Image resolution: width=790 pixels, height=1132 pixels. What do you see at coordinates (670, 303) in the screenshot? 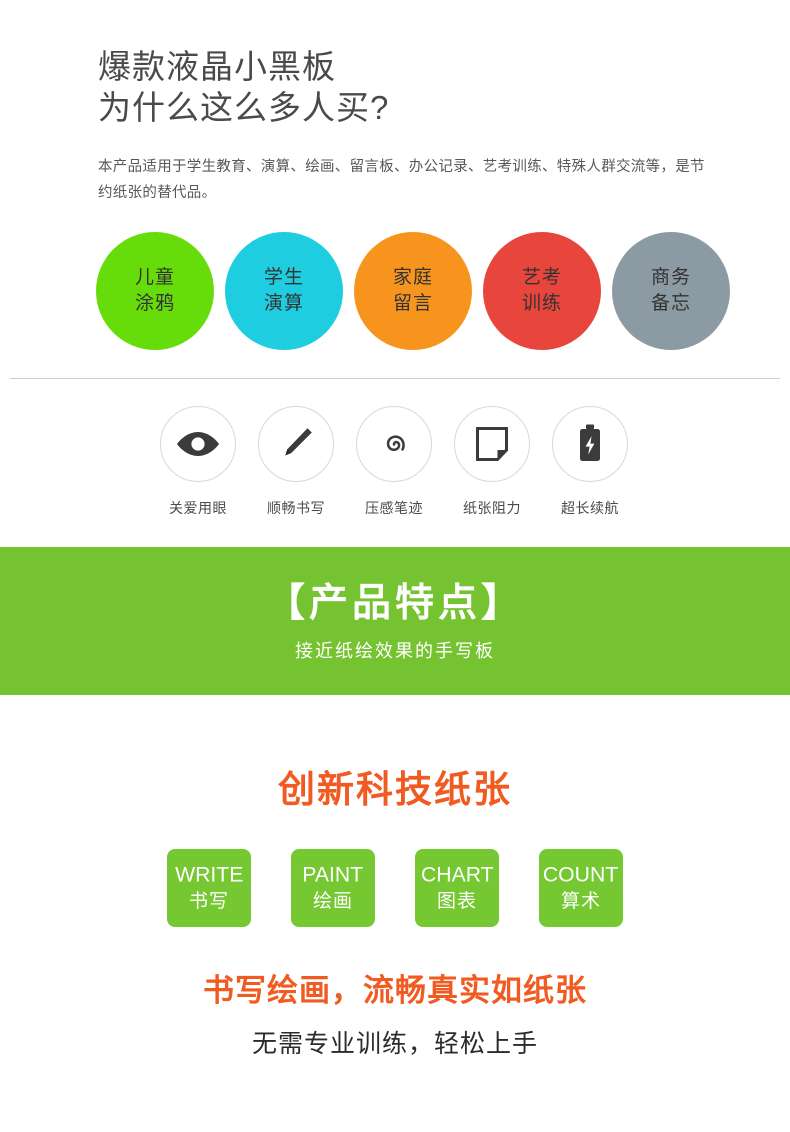
I see `use-case-label-line2: 备忘` at bounding box center [670, 303].